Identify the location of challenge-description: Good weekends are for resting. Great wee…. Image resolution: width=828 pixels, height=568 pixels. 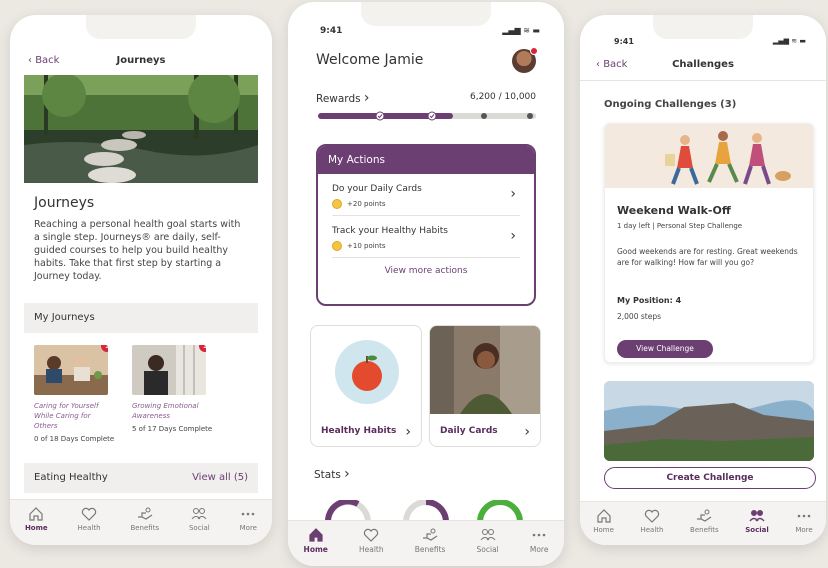
(707, 257).